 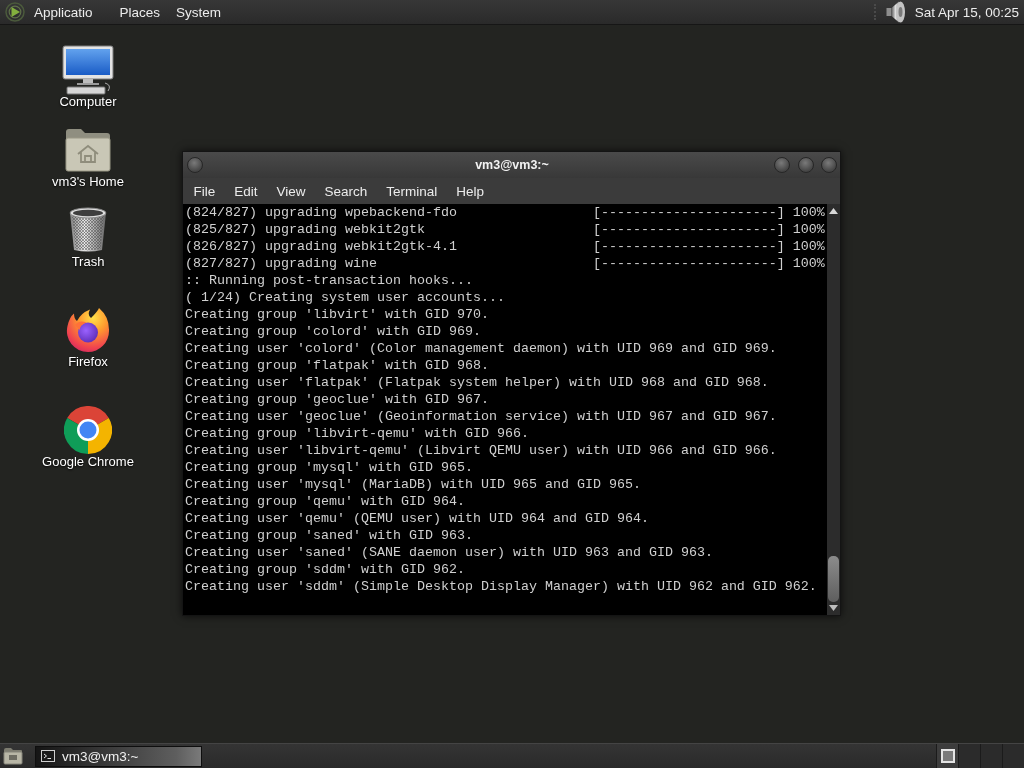 I want to click on panel-menu: System, so click(x=199, y=12).